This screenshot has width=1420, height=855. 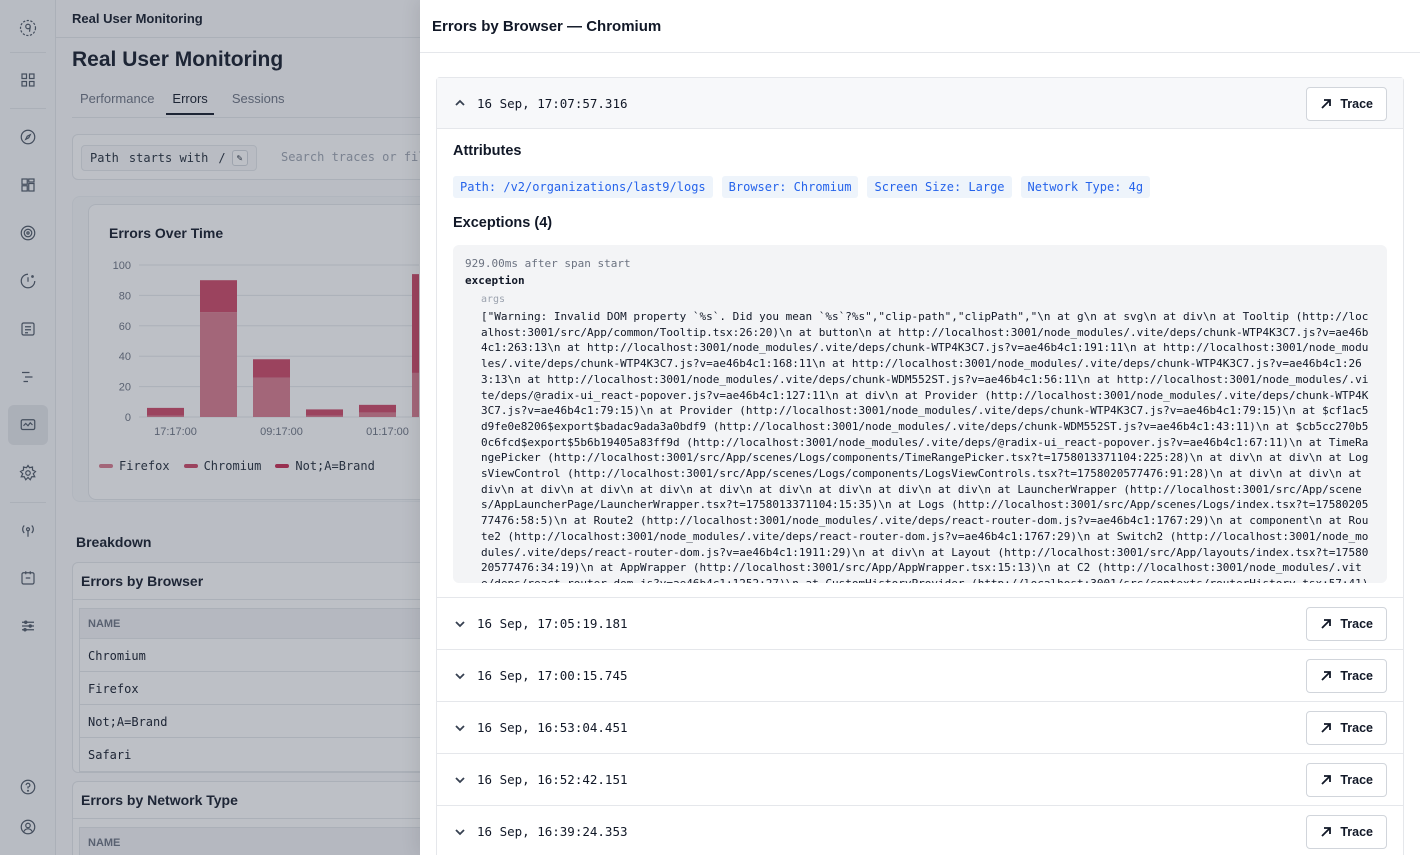 What do you see at coordinates (920, 26) in the screenshot?
I see `drawer-title: Errors by Browser — Chromium` at bounding box center [920, 26].